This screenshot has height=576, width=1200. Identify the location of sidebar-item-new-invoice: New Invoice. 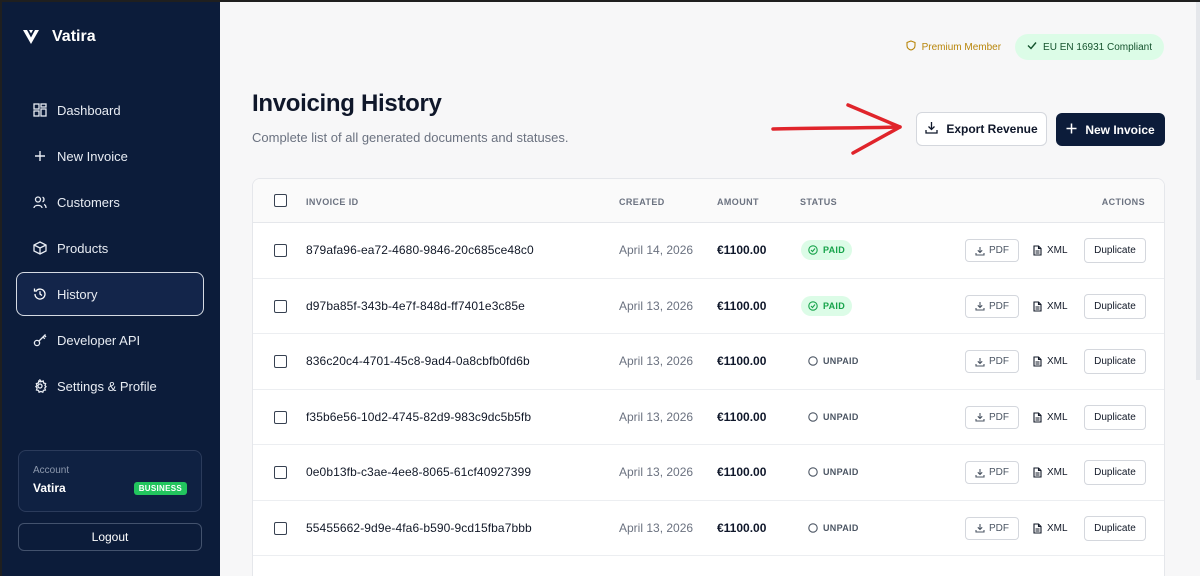
(110, 156).